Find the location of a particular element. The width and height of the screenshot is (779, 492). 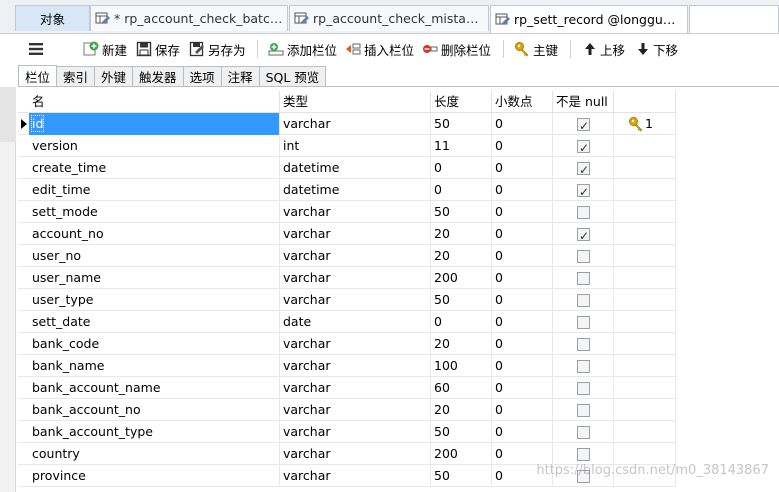

field-name-cell: version is located at coordinates (154, 146).